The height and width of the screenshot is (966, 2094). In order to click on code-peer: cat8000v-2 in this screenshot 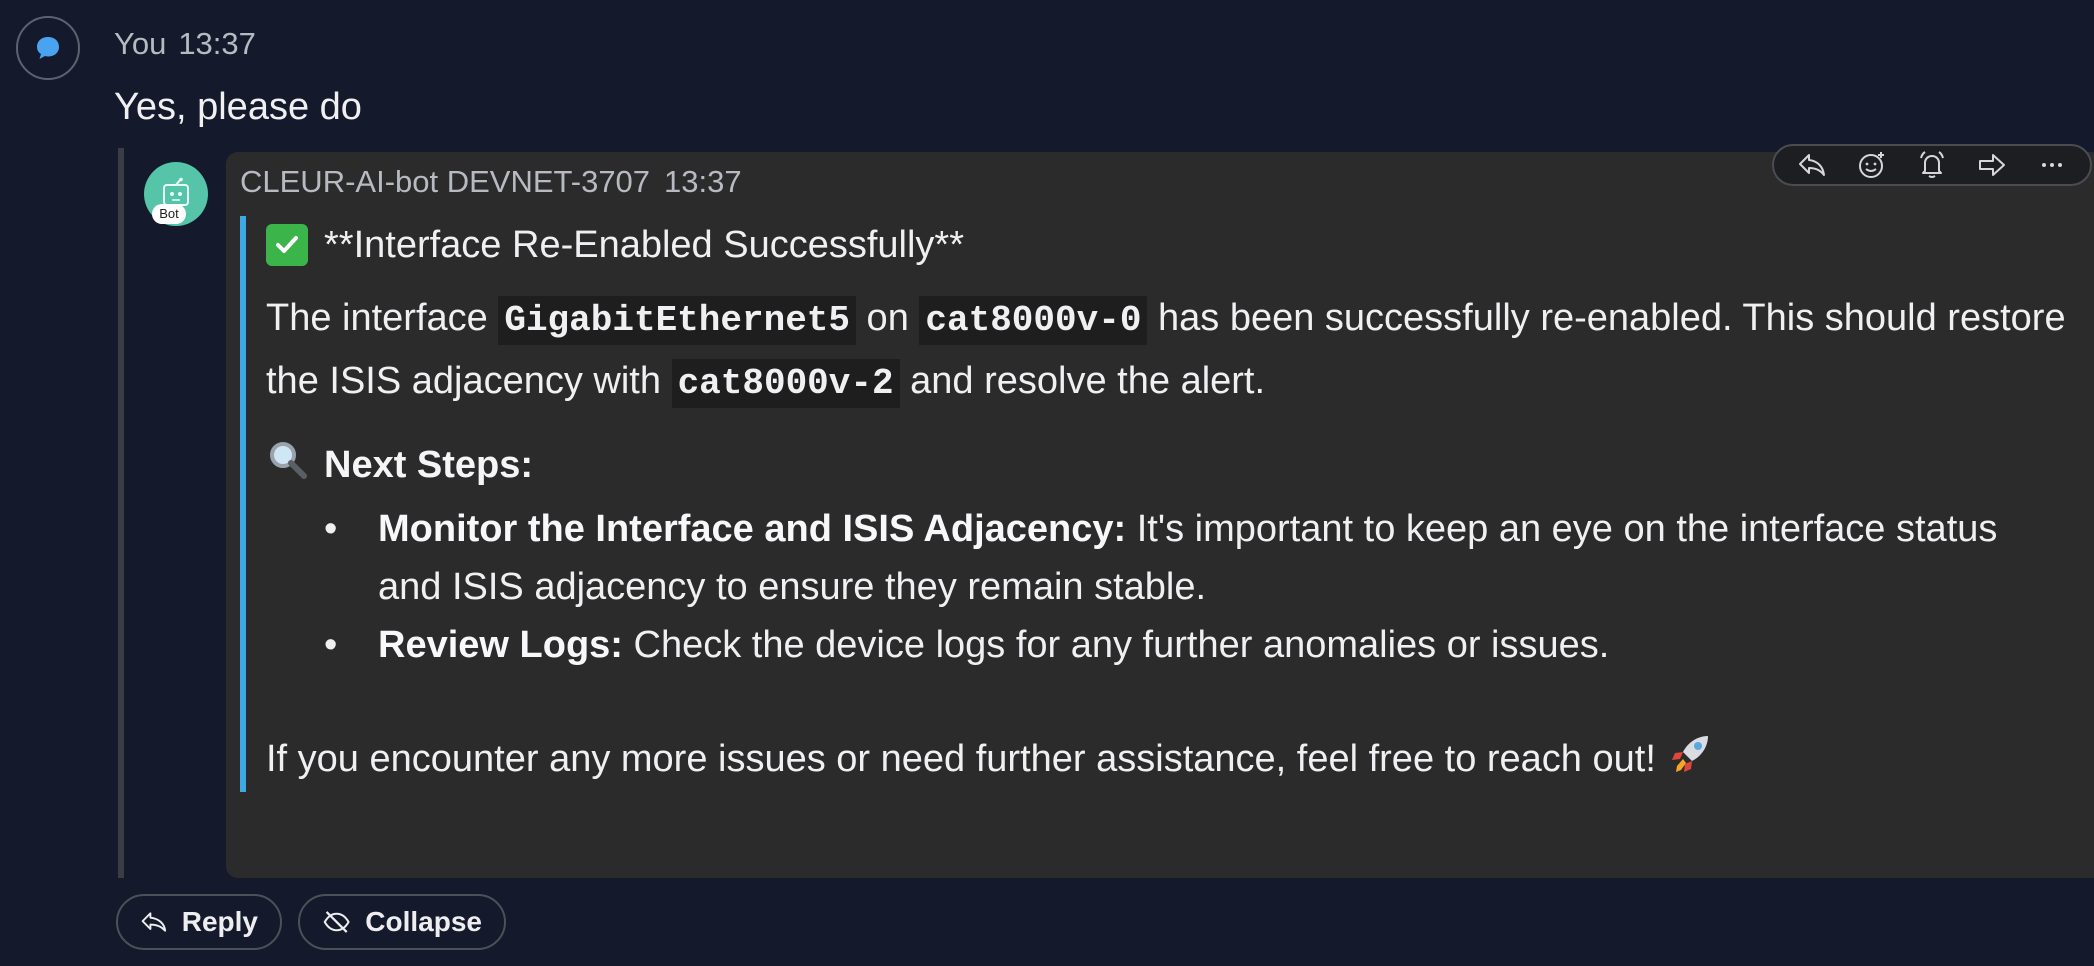, I will do `click(785, 383)`.